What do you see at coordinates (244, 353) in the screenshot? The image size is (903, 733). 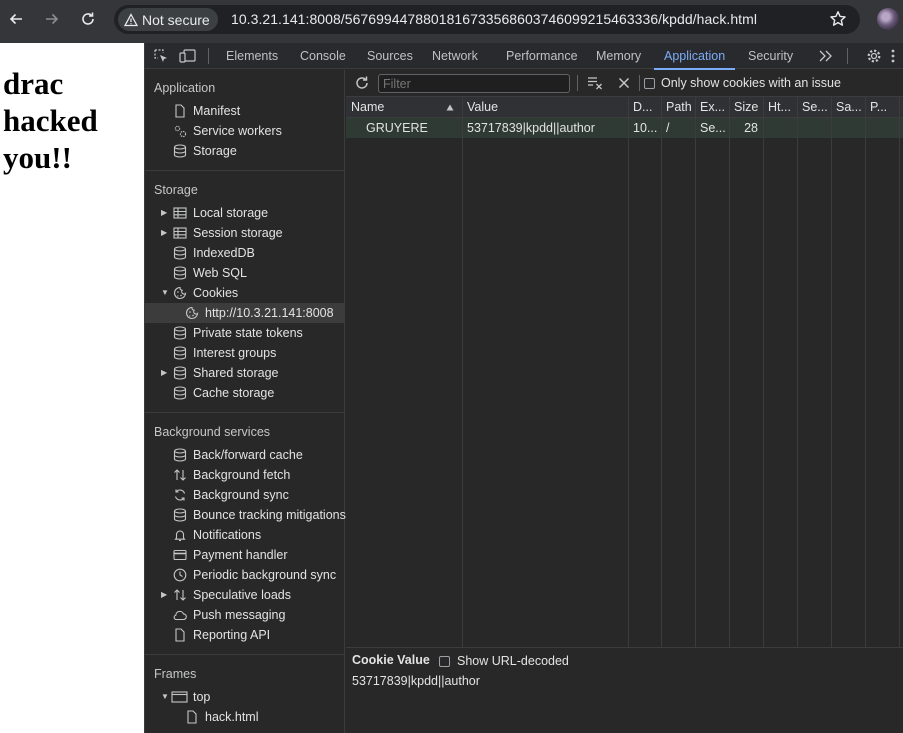 I see `sidebar-item-interest-groups: Interest groups` at bounding box center [244, 353].